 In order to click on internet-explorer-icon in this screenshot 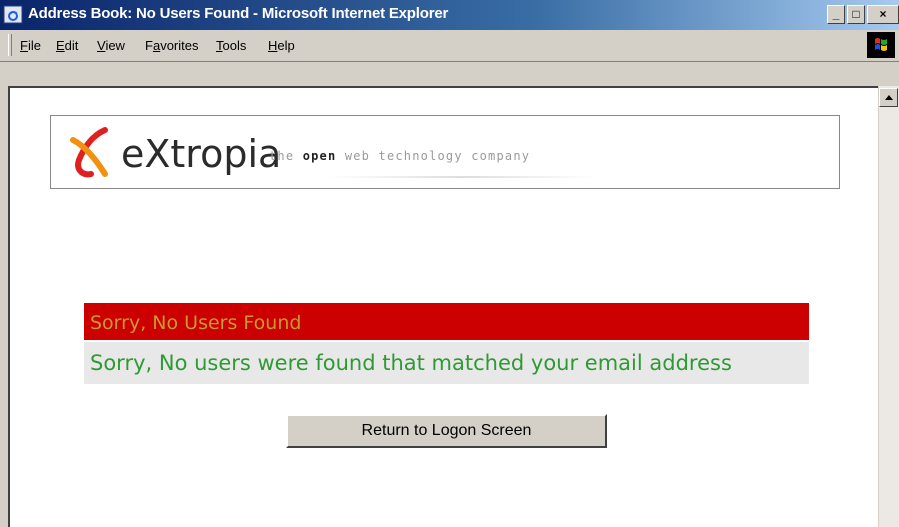, I will do `click(13, 14)`.